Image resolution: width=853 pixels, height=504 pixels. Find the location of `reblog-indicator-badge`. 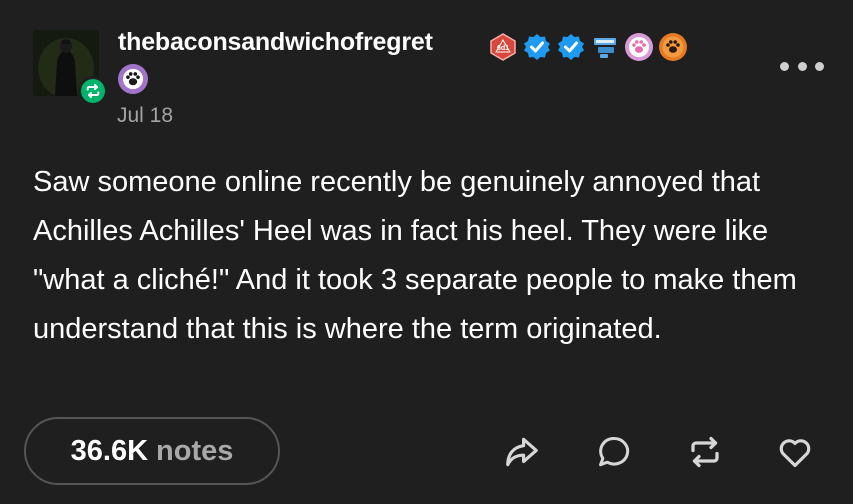

reblog-indicator-badge is located at coordinates (93, 91).